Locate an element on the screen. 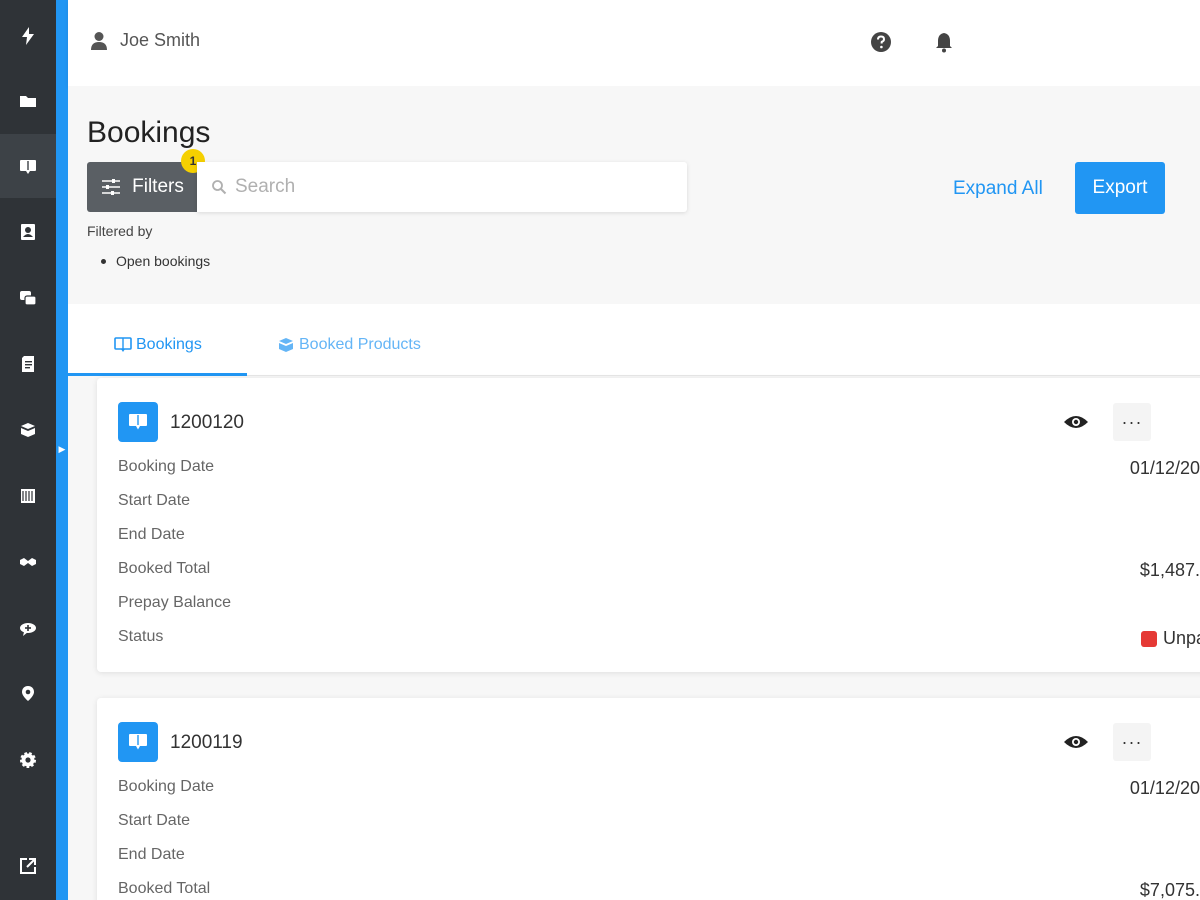 The width and height of the screenshot is (1200, 900). sidebar-item-locations is located at coordinates (28, 694).